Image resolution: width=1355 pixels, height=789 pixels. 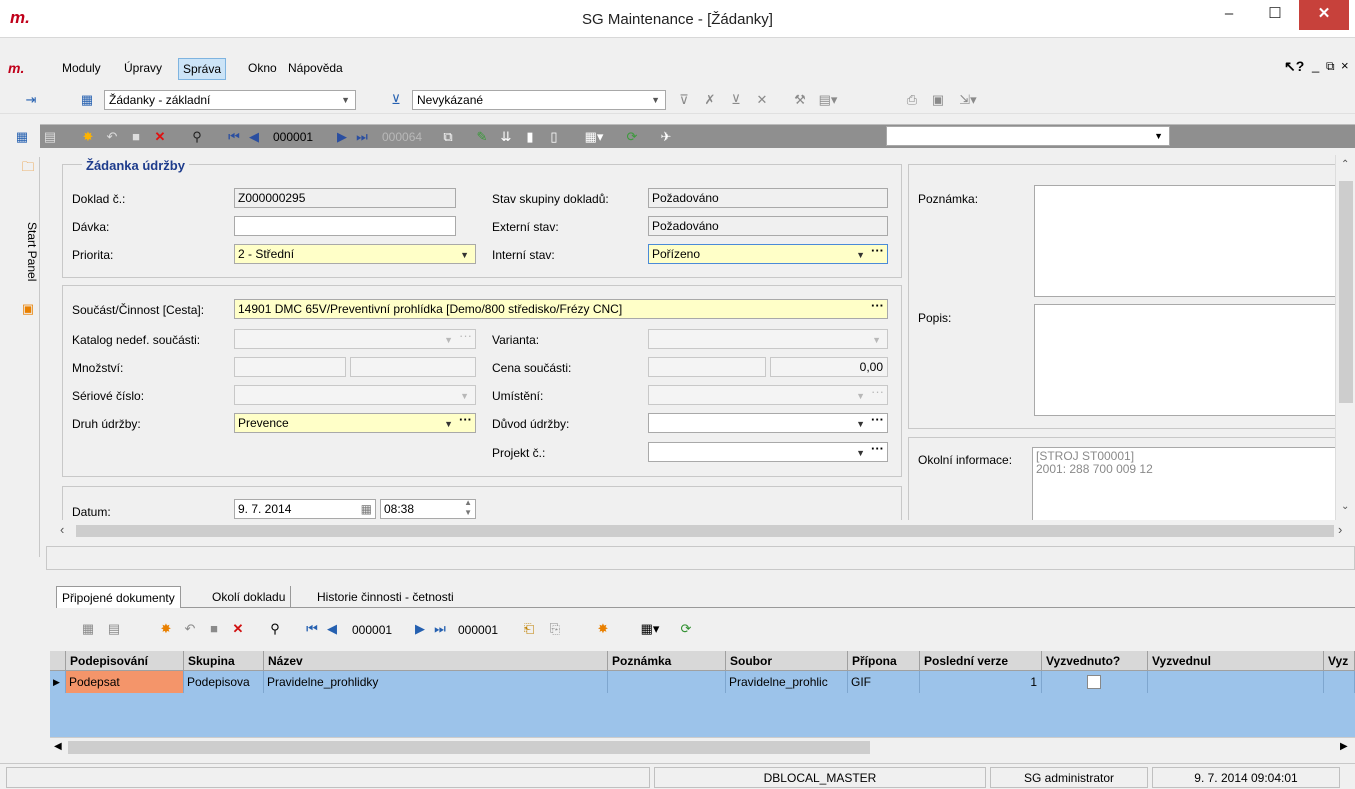 I want to click on quick-action-select: ▼, so click(x=1028, y=136).